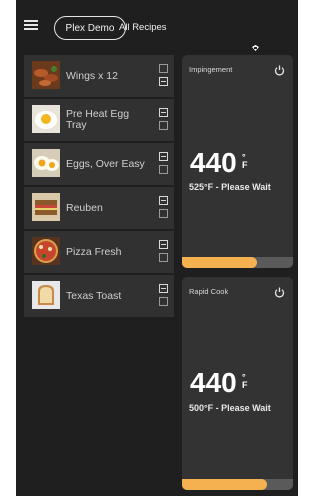 The image size is (320, 496). Describe the element at coordinates (90, 28) in the screenshot. I see `device-selector-button: Plex Demo` at that location.